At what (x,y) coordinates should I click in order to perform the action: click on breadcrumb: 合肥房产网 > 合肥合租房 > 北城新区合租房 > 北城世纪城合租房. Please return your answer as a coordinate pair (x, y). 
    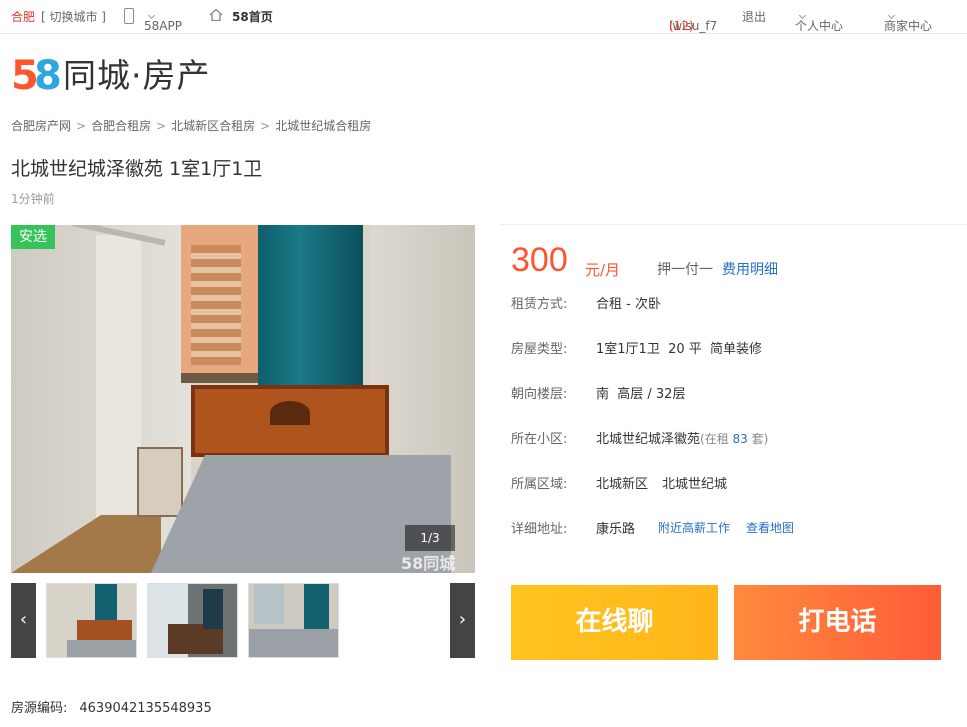
    Looking at the image, I should click on (191, 125).